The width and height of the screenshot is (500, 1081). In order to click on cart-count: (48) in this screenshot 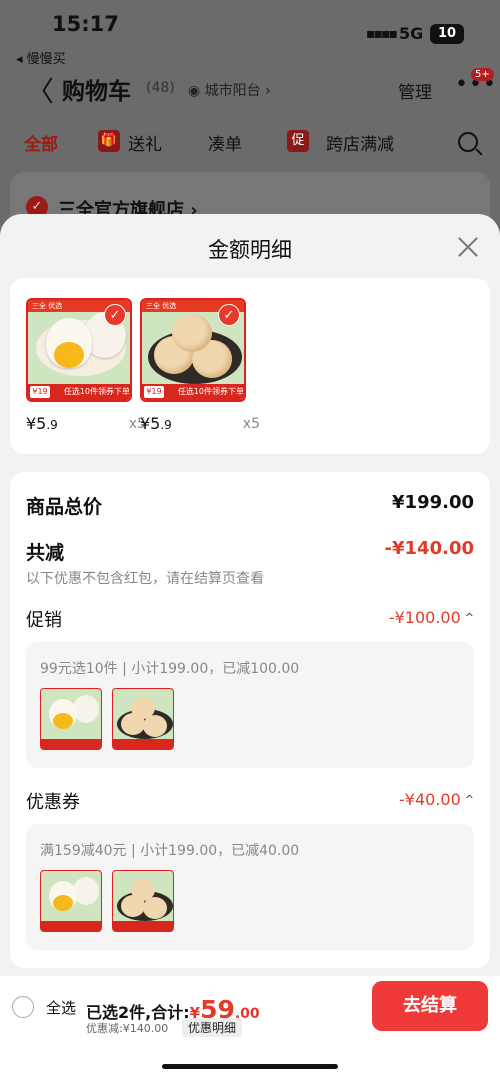, I will do `click(160, 88)`.